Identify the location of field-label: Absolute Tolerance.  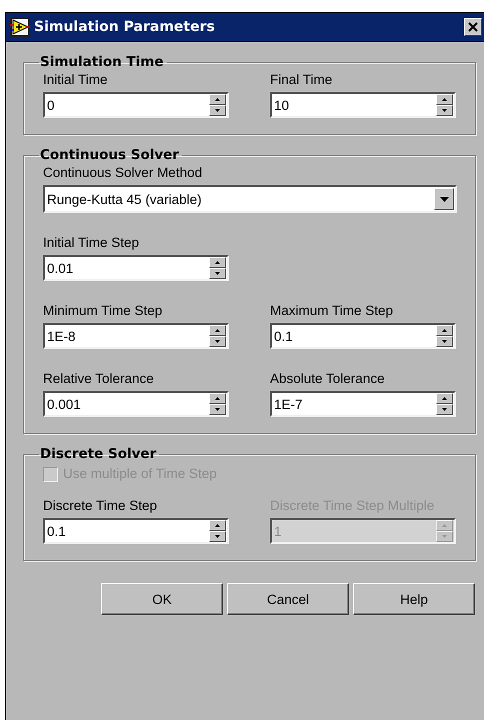
(327, 379).